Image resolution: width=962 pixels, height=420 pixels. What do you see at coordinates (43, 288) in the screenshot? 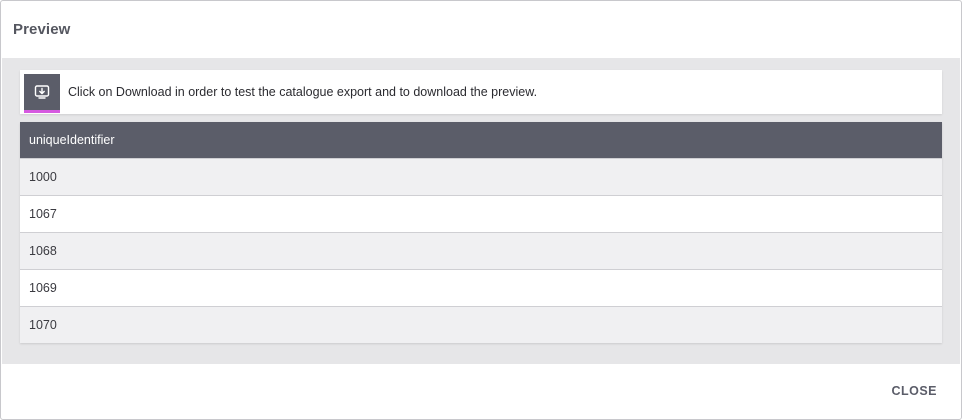
I see `table-cell: 1069` at bounding box center [43, 288].